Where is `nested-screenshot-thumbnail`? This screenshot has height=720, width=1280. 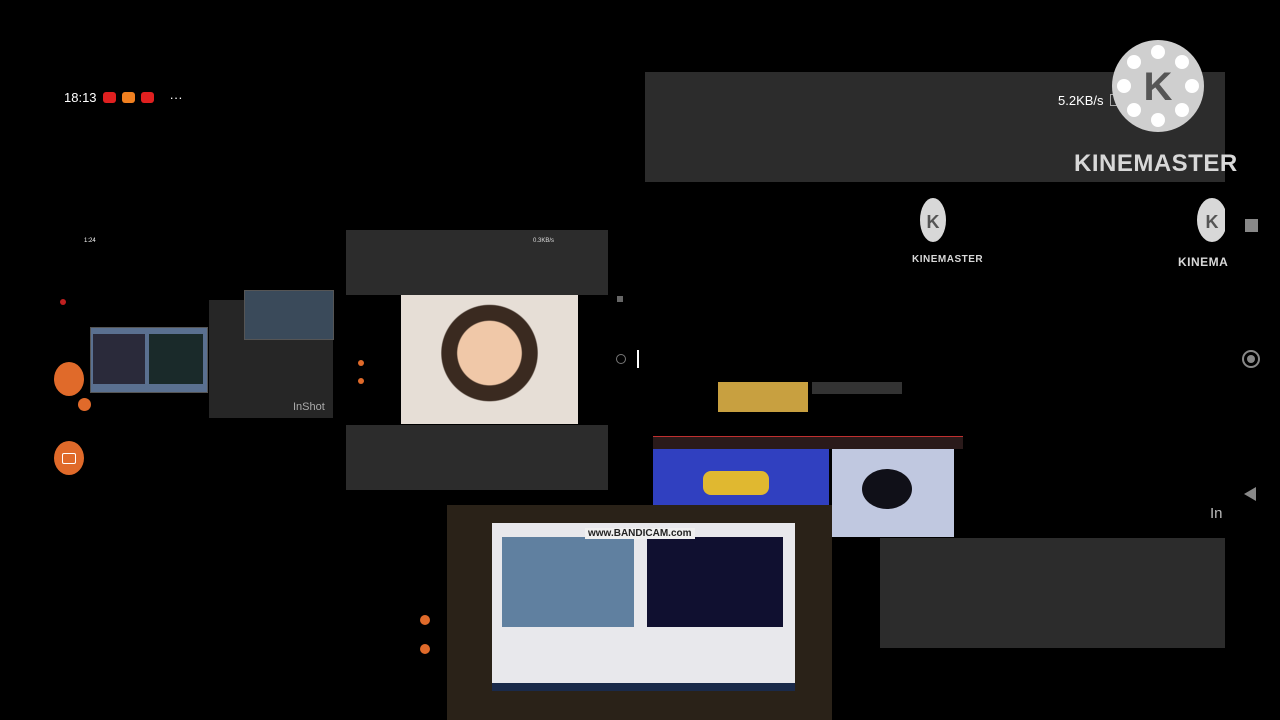 nested-screenshot-thumbnail is located at coordinates (149, 360).